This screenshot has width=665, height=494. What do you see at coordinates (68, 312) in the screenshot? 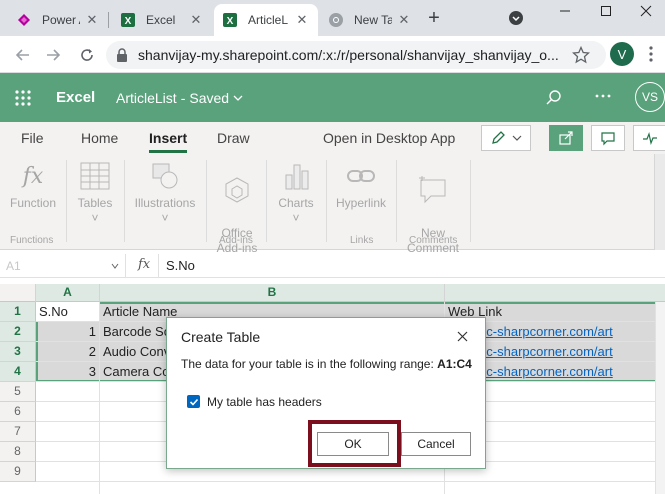
I see `cell-a1: S.No` at bounding box center [68, 312].